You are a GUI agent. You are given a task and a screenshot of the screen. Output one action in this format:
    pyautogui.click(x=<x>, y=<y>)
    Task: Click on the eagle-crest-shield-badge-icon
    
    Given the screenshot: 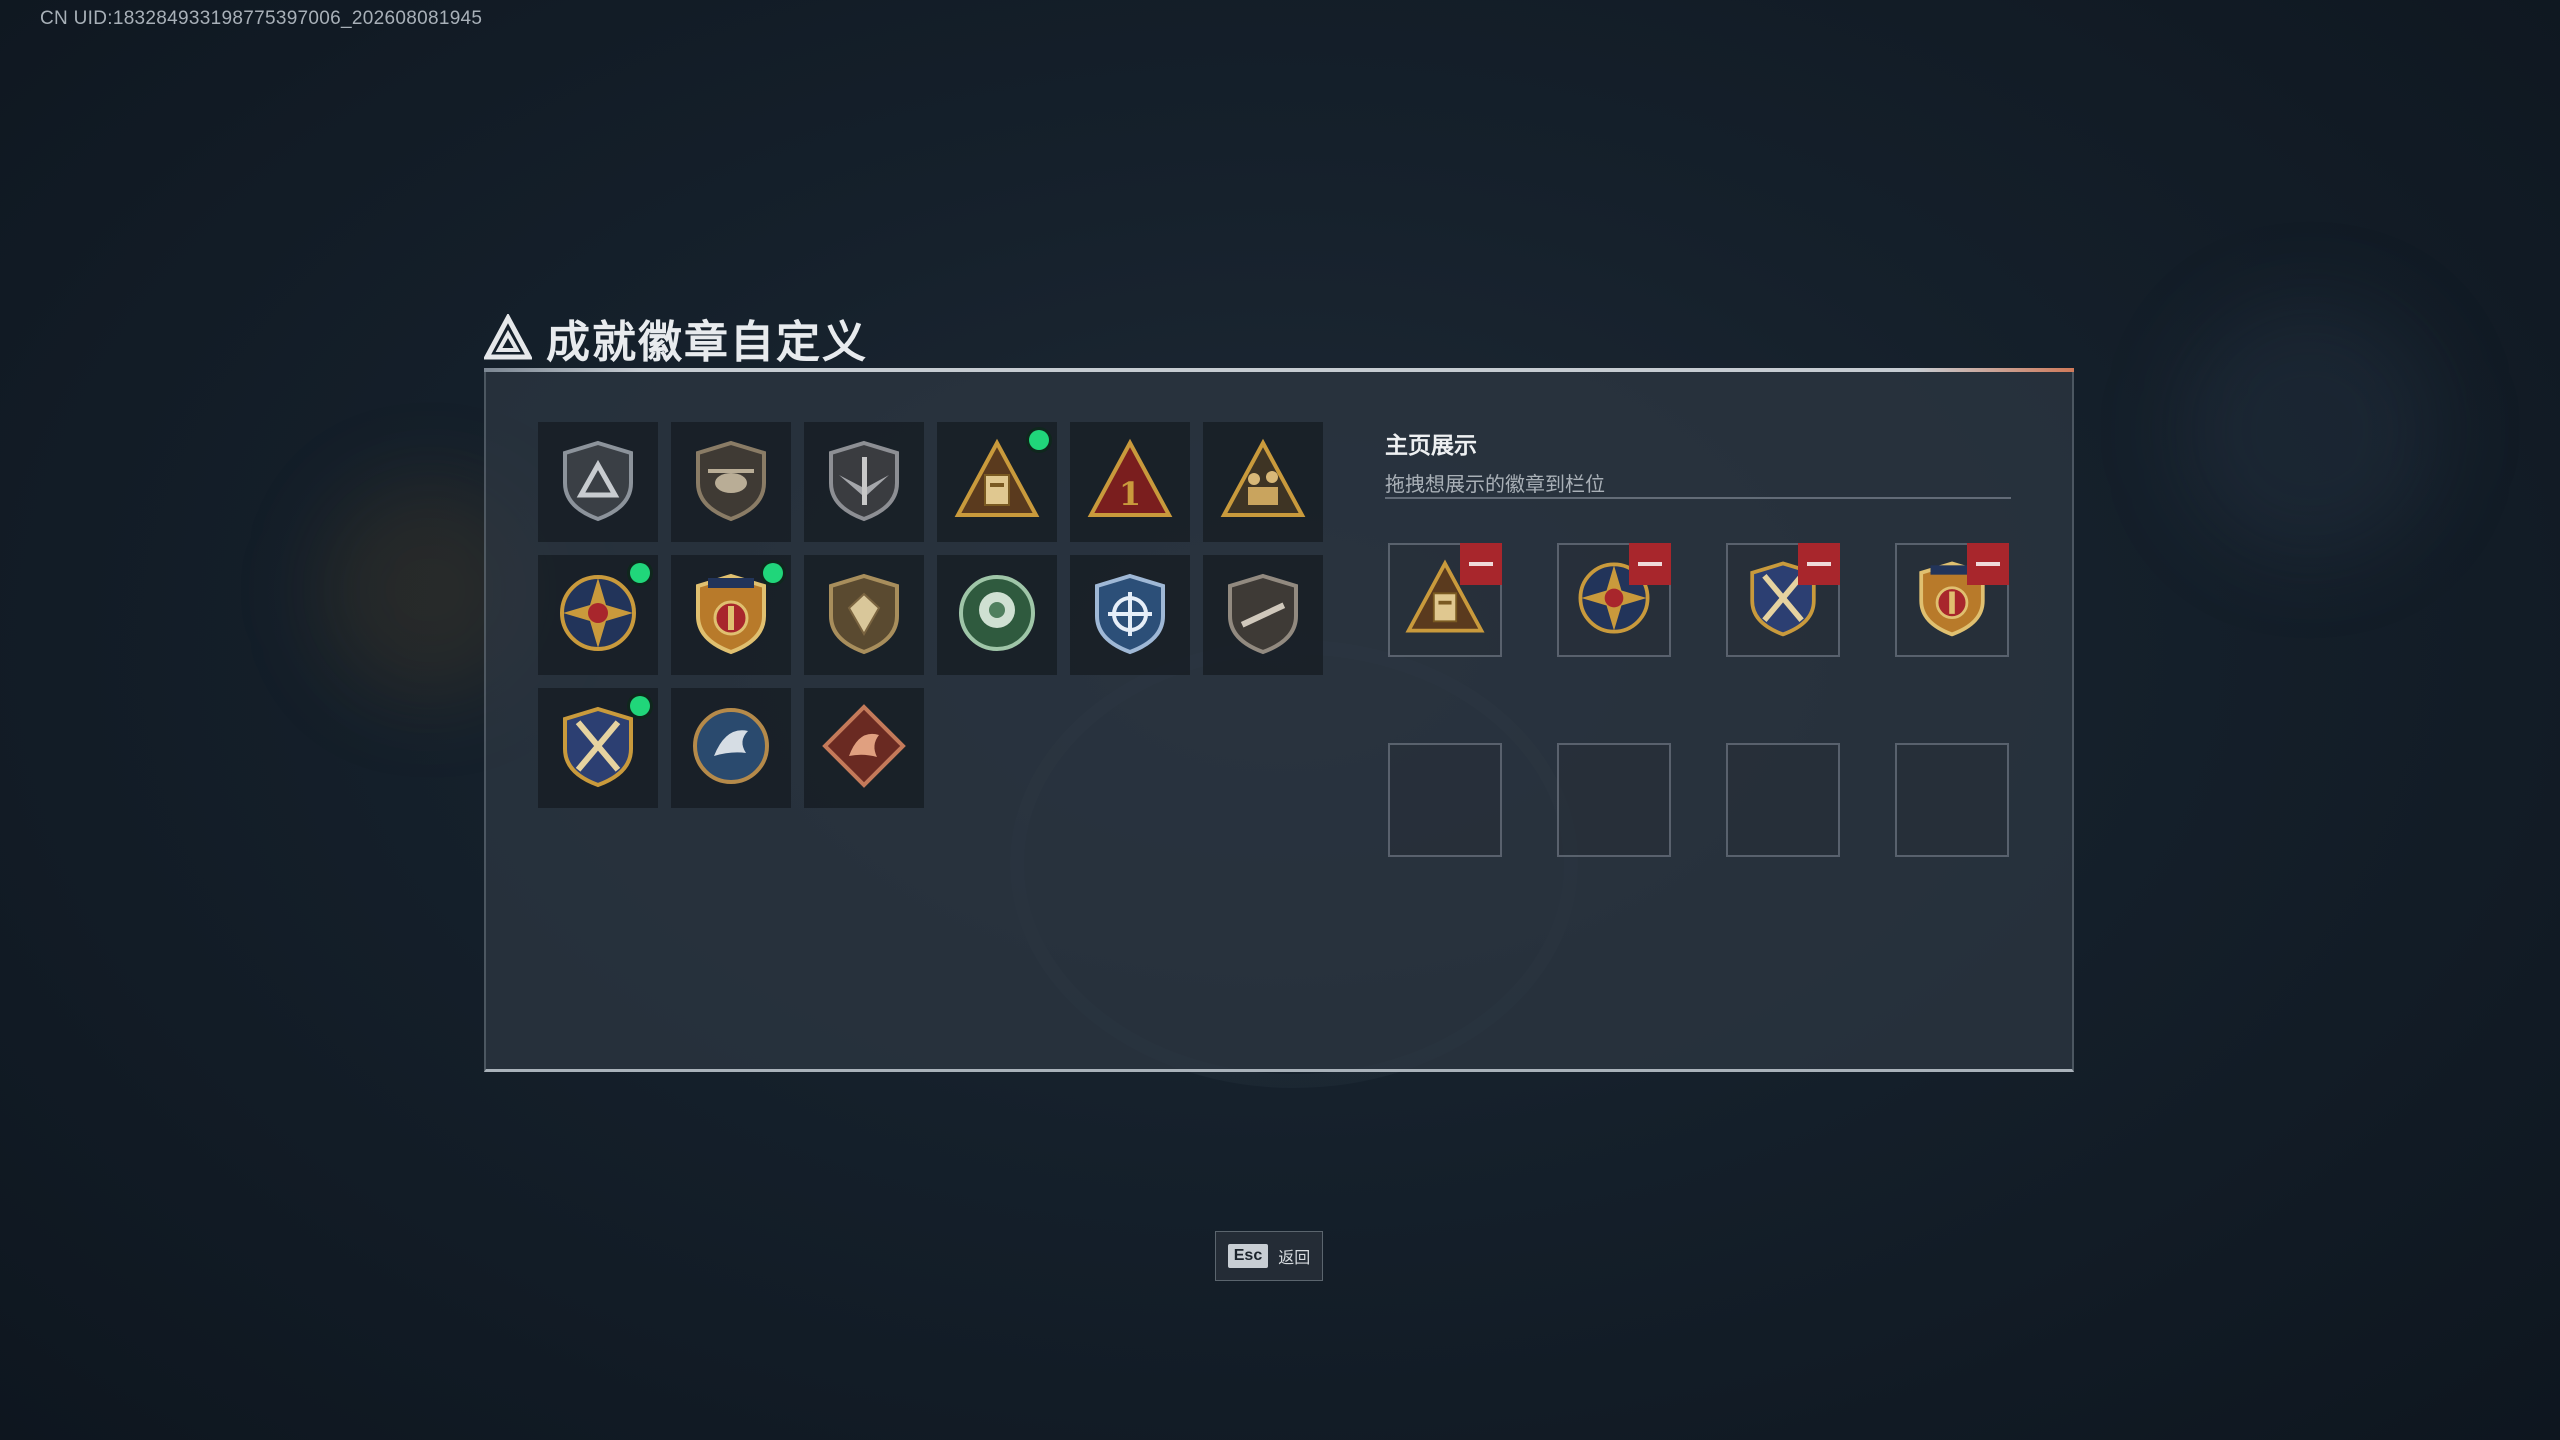 What is the action you would take?
    pyautogui.click(x=731, y=615)
    